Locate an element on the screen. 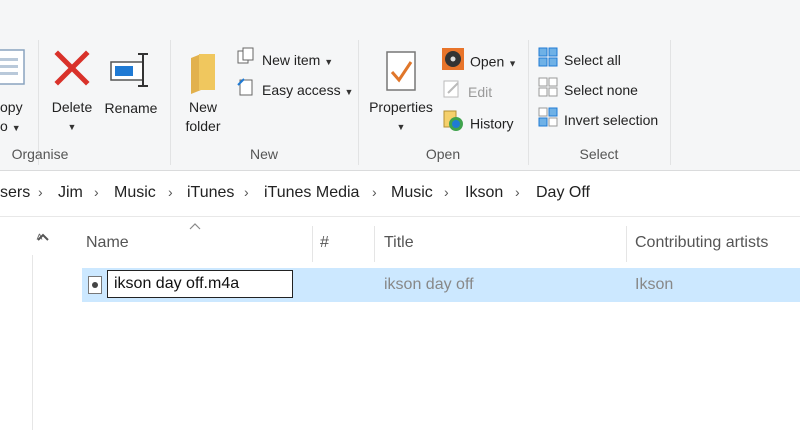  properties-checklist-icon is located at coordinates (401, 71).